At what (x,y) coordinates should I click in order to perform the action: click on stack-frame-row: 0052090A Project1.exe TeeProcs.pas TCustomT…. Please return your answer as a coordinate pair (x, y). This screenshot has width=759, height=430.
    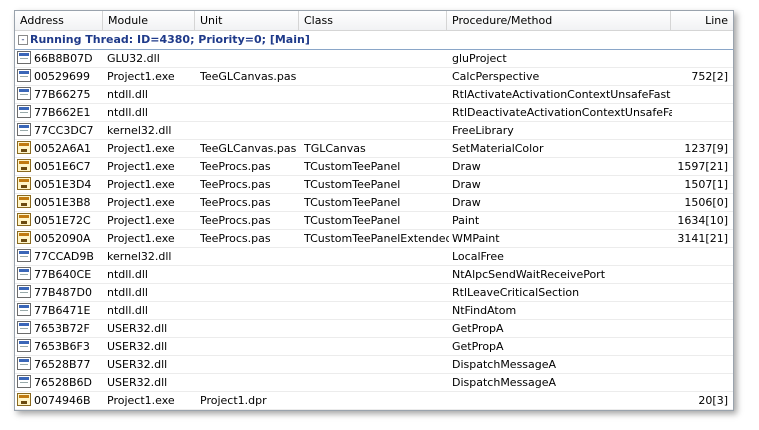
    Looking at the image, I should click on (374, 239).